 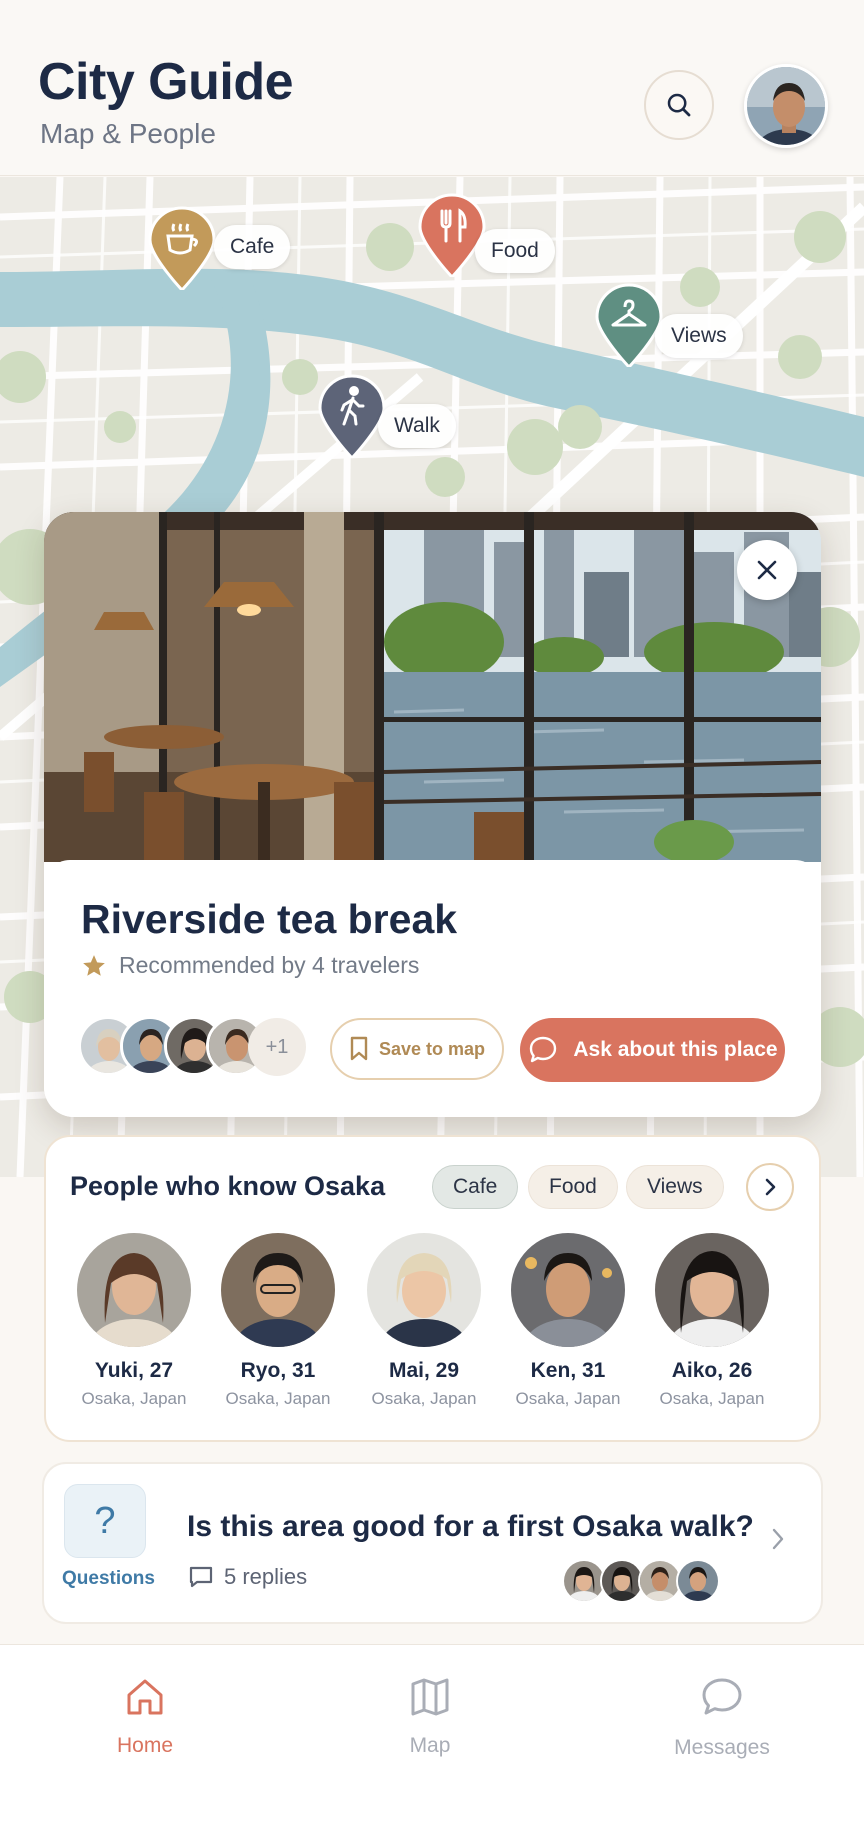 I want to click on filter-chip-cafe: Cafe, so click(x=475, y=1187).